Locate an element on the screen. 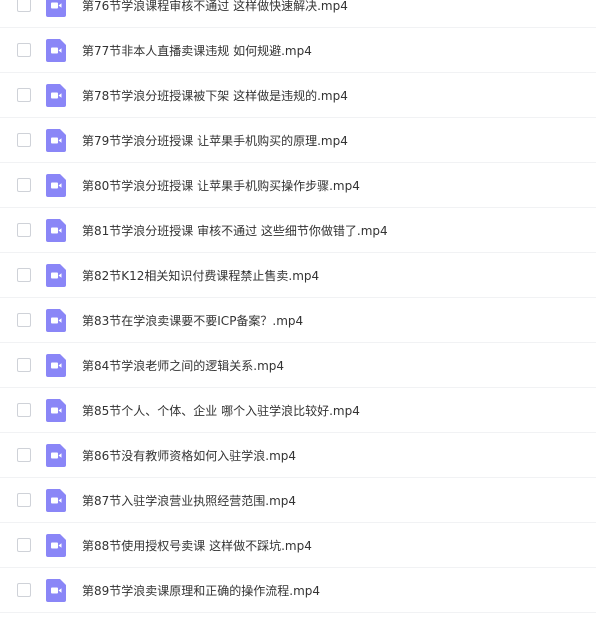  file-name: 第81节学浪分班授课 审核不通过 这些细节你做错了.mp4 is located at coordinates (235, 231).